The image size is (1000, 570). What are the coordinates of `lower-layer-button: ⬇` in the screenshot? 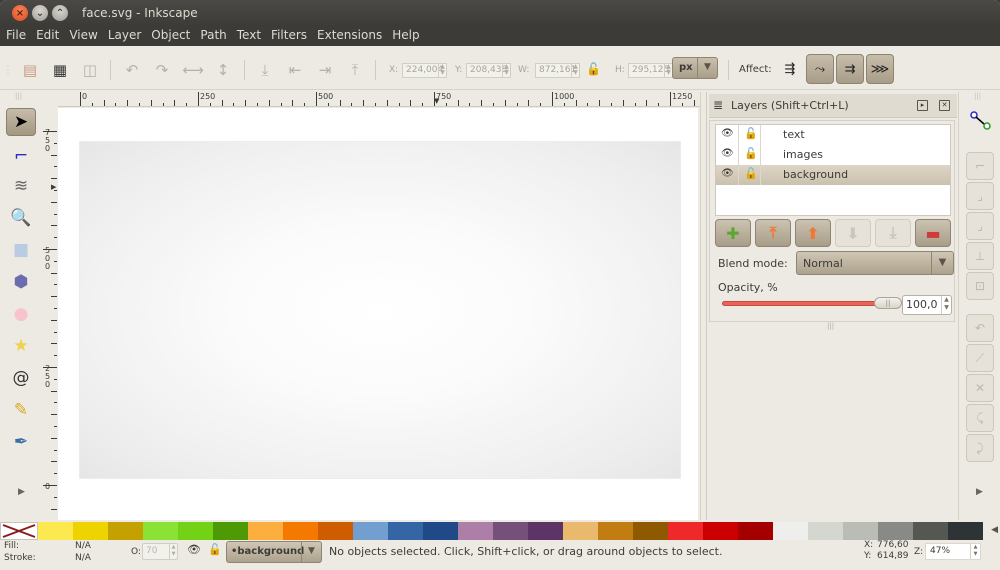 It's located at (853, 233).